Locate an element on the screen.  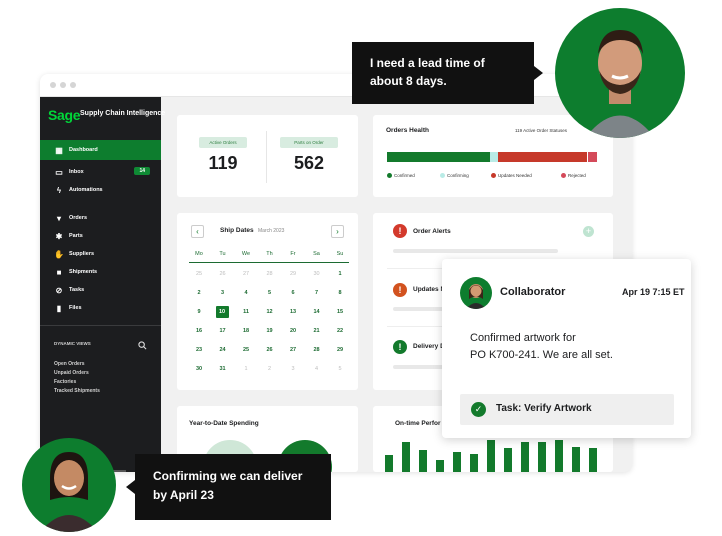
collaborator-avatar is located at coordinates (476, 293).